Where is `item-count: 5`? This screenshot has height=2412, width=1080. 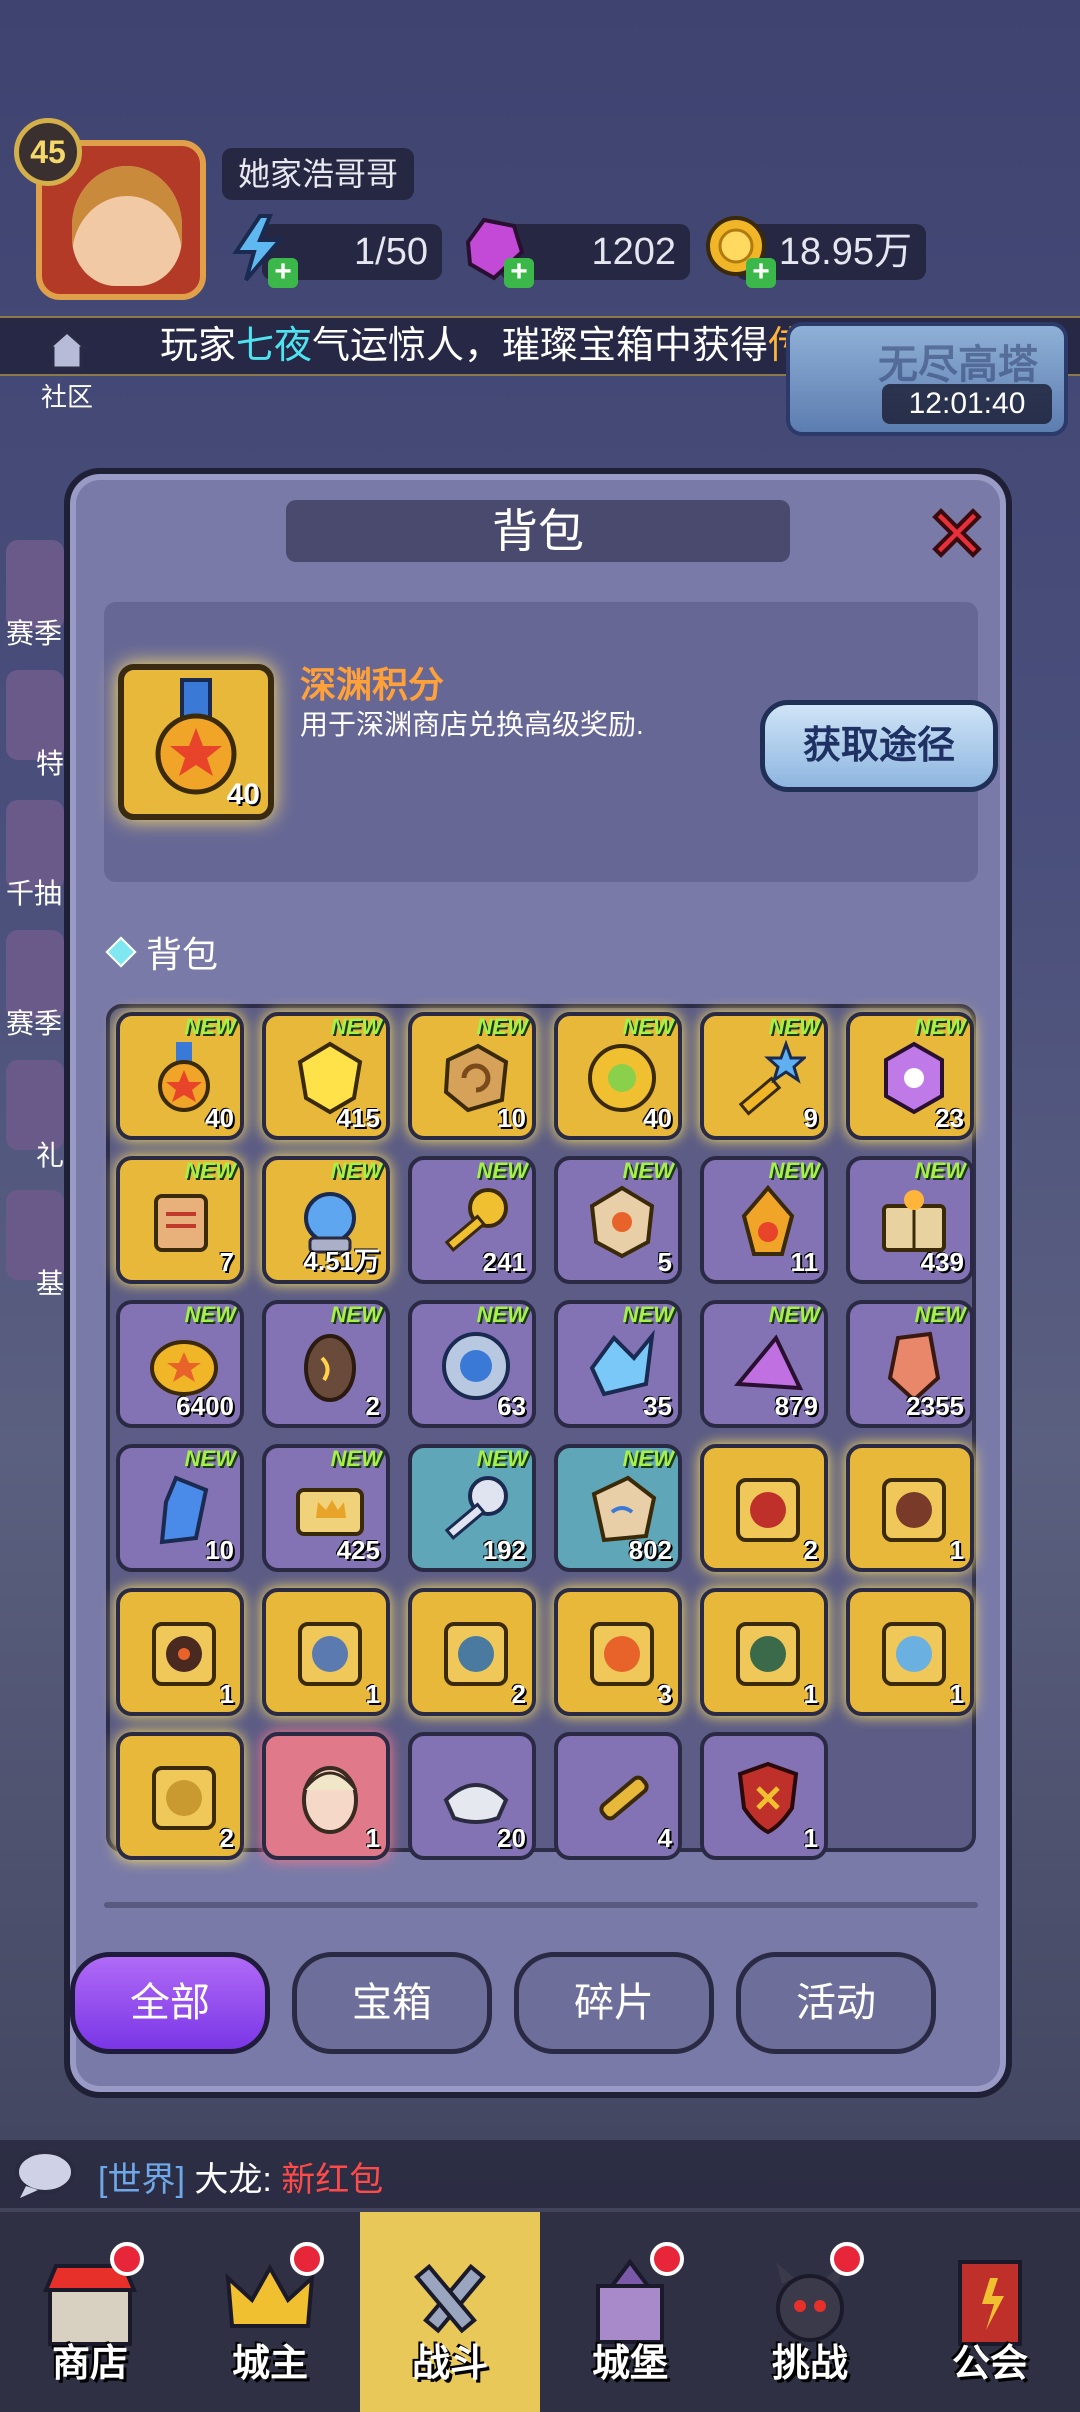 item-count: 5 is located at coordinates (664, 1262).